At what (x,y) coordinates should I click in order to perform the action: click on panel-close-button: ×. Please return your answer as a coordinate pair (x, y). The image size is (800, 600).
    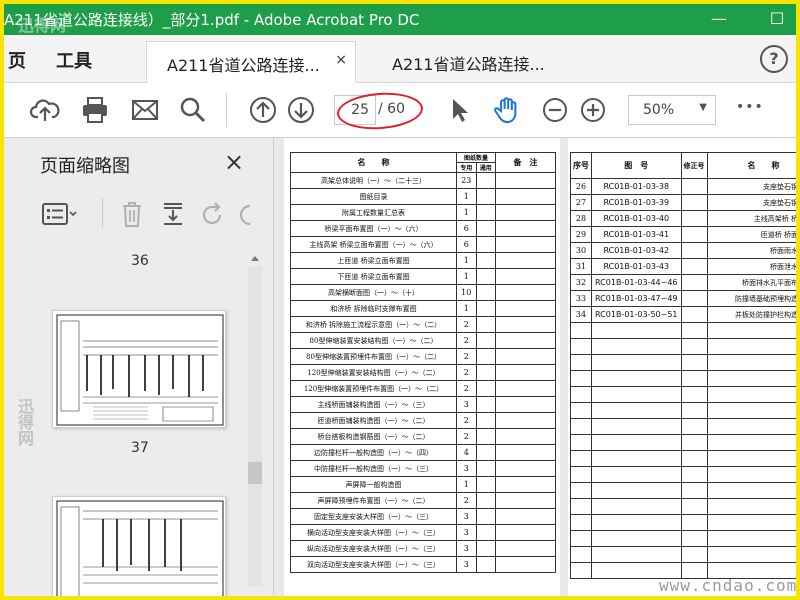
    Looking at the image, I should click on (234, 162).